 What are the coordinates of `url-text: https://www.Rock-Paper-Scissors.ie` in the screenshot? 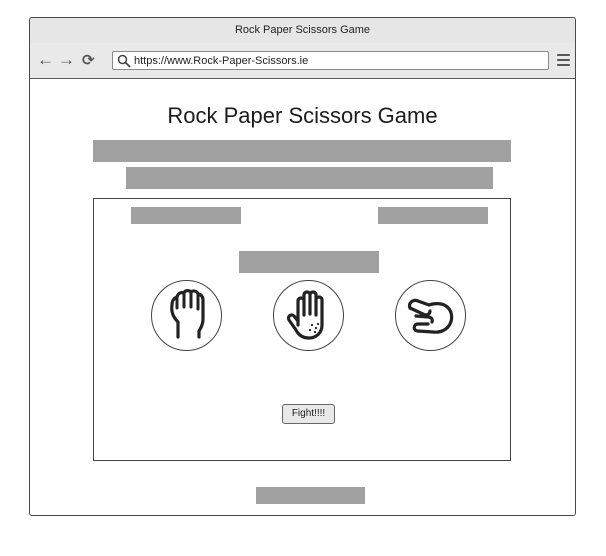 It's located at (221, 61).